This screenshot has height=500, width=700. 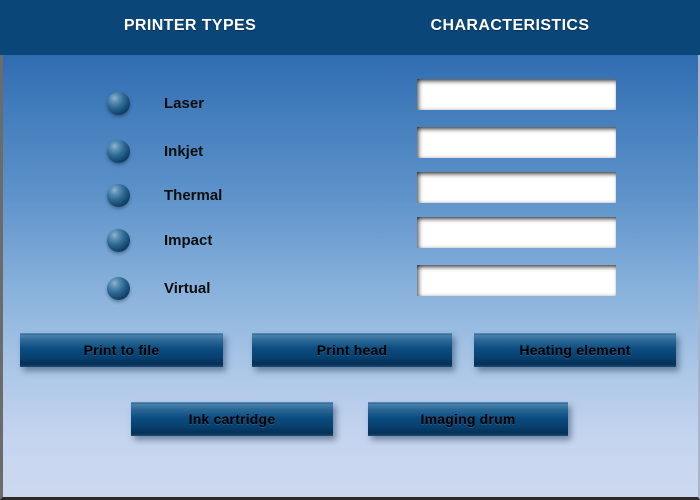 I want to click on answer-button-print-to-file: Print to file, so click(x=121, y=350).